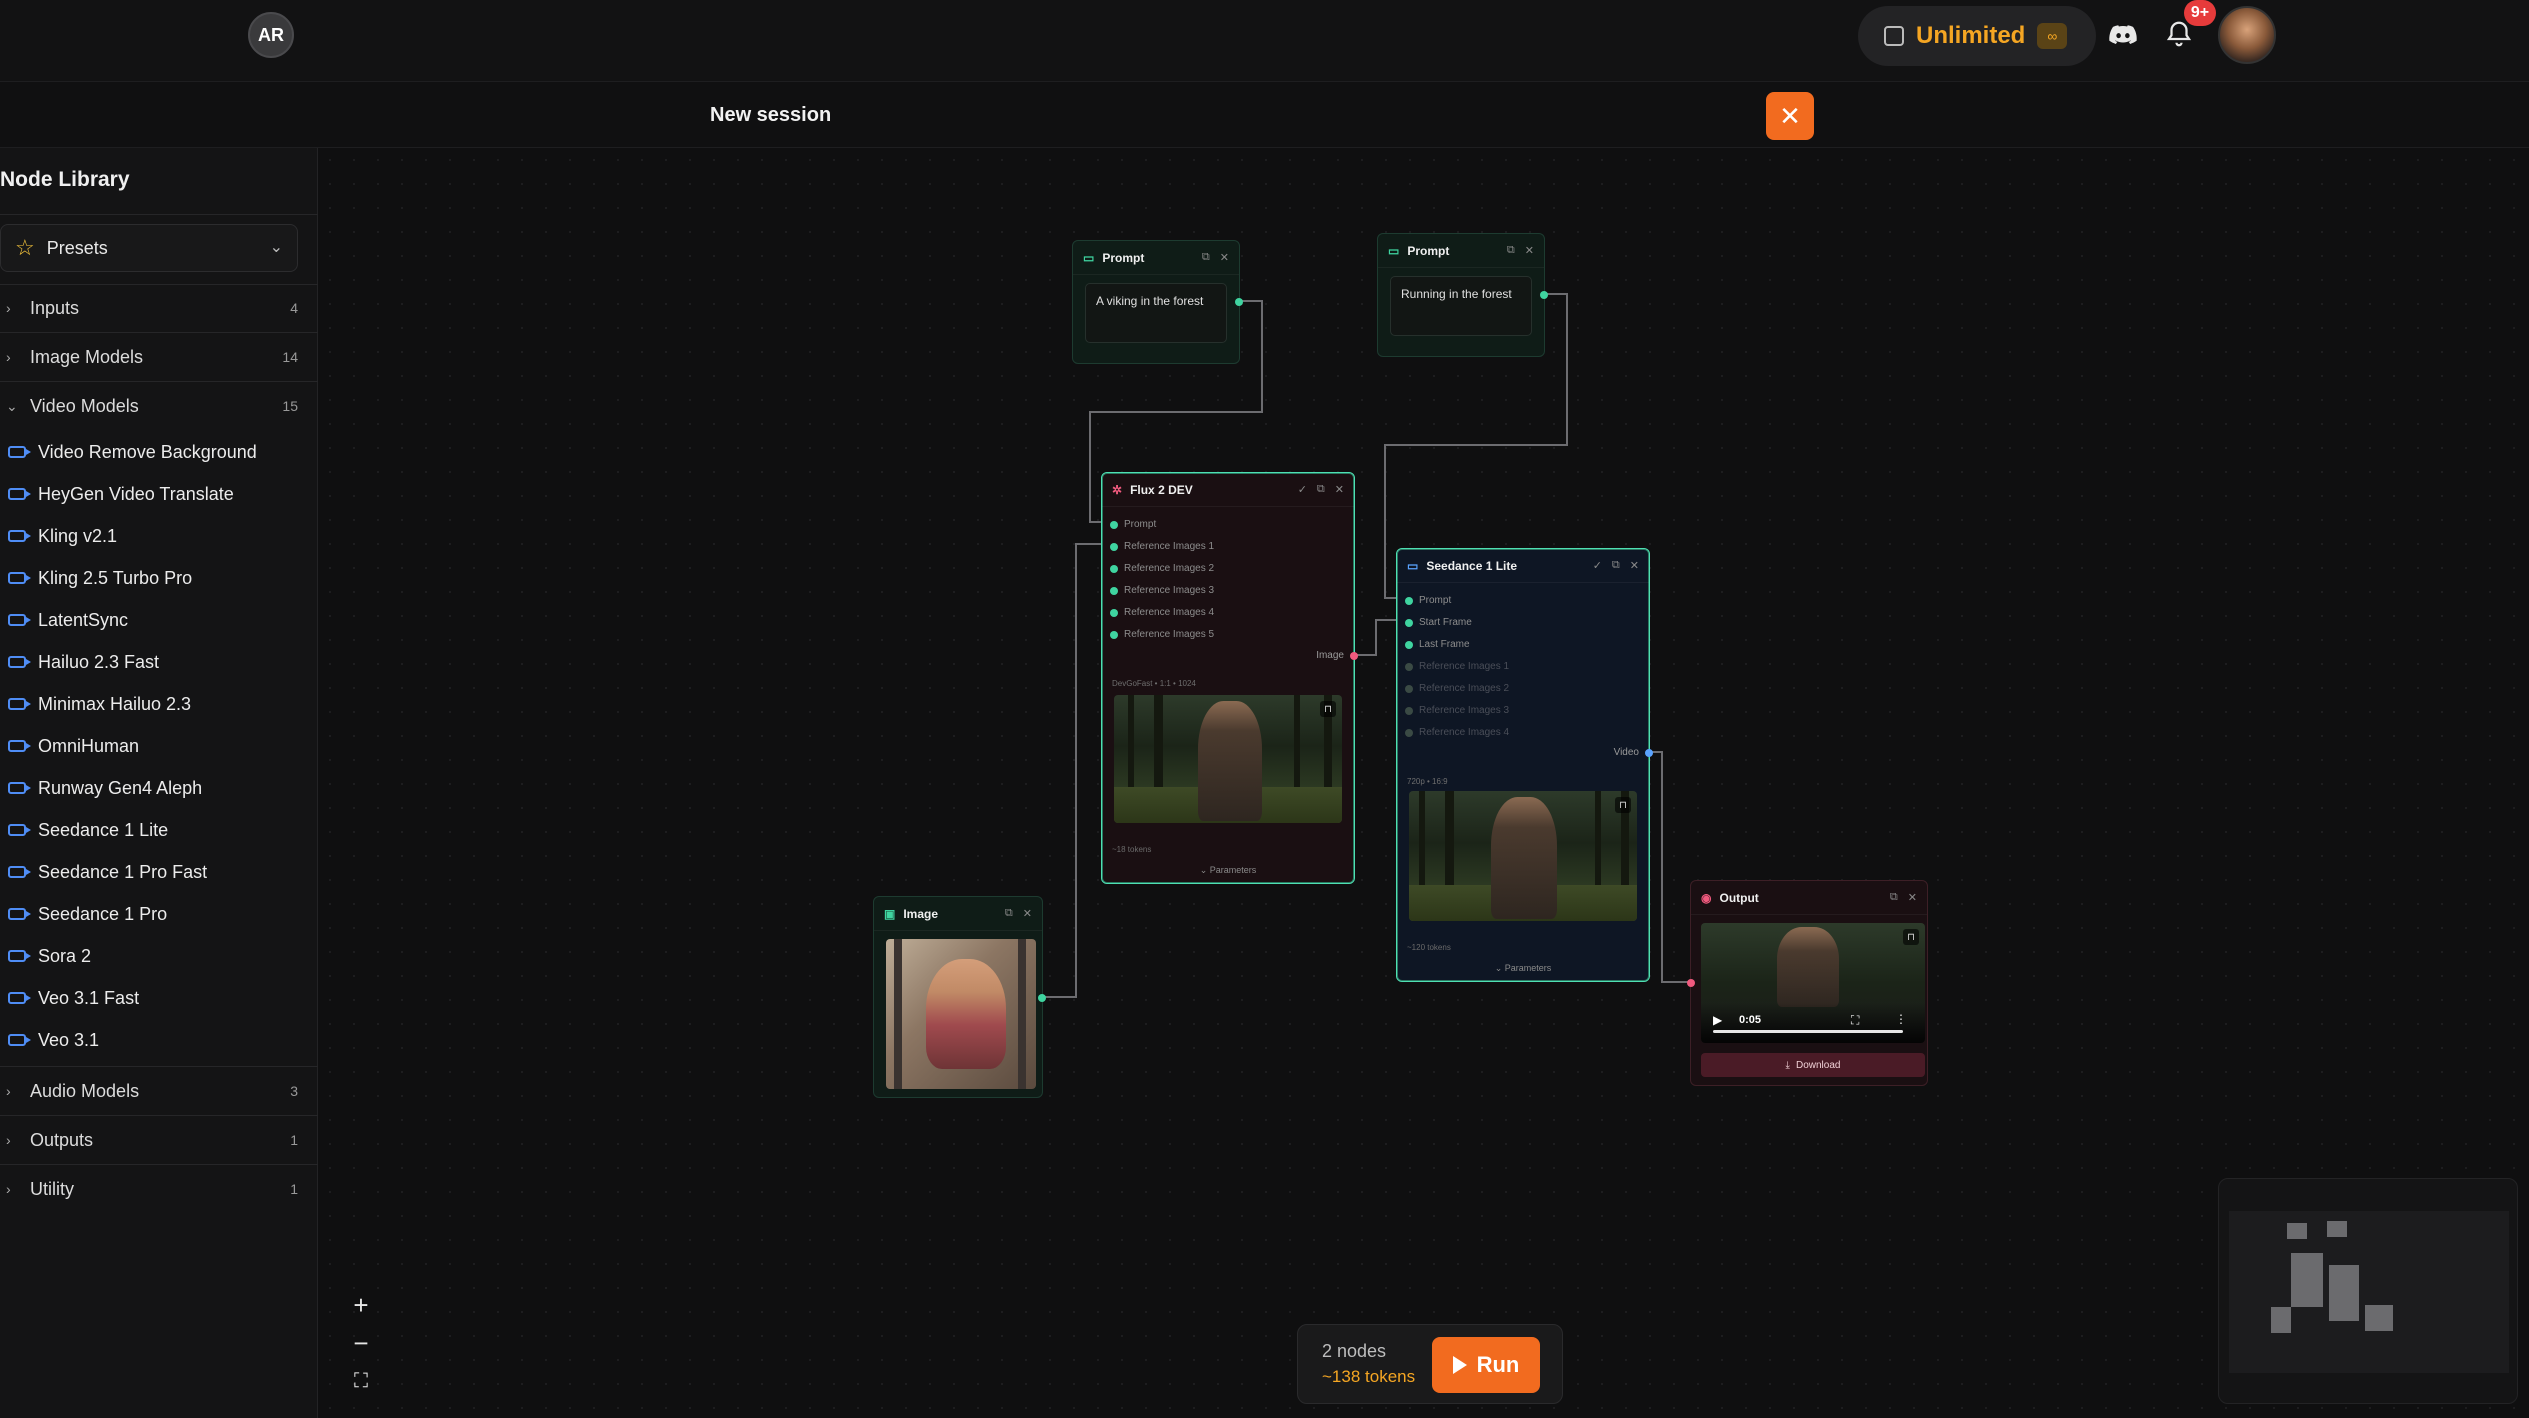 Image resolution: width=2529 pixels, height=1418 pixels. I want to click on category-inputs: › Inputs 4, so click(155, 308).